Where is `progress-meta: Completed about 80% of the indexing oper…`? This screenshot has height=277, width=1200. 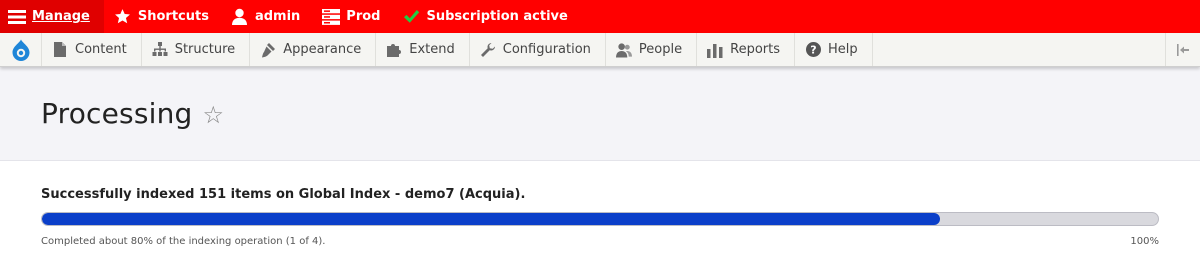
progress-meta: Completed about 80% of the indexing oper… is located at coordinates (600, 241).